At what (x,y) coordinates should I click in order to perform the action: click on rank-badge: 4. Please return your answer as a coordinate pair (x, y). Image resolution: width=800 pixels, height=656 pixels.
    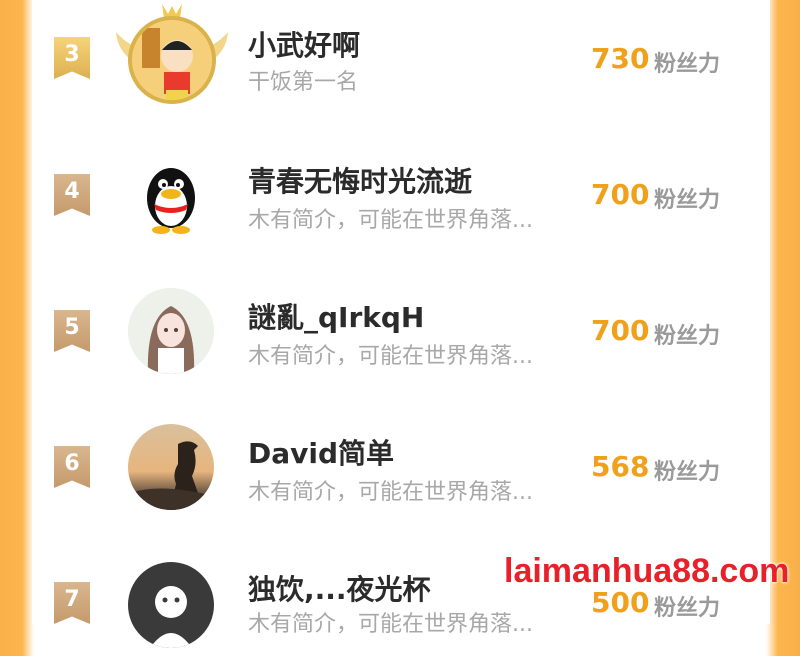
    Looking at the image, I should click on (72, 195).